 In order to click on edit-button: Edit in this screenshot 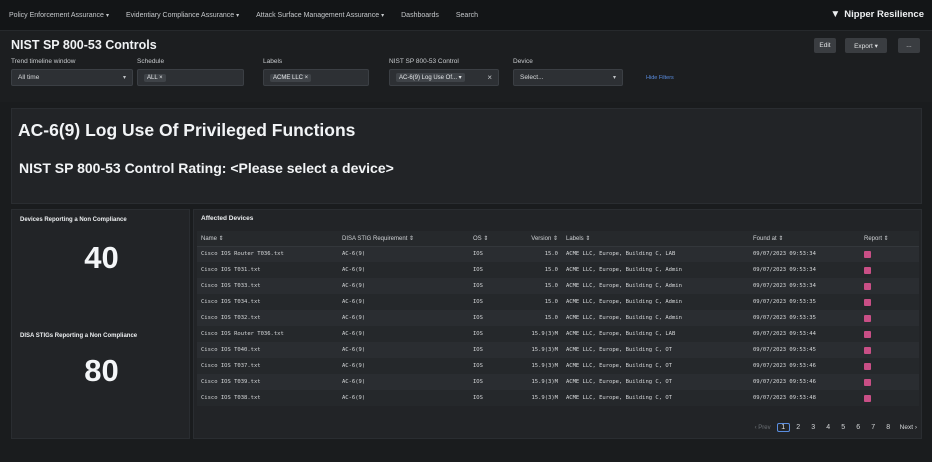, I will do `click(825, 45)`.